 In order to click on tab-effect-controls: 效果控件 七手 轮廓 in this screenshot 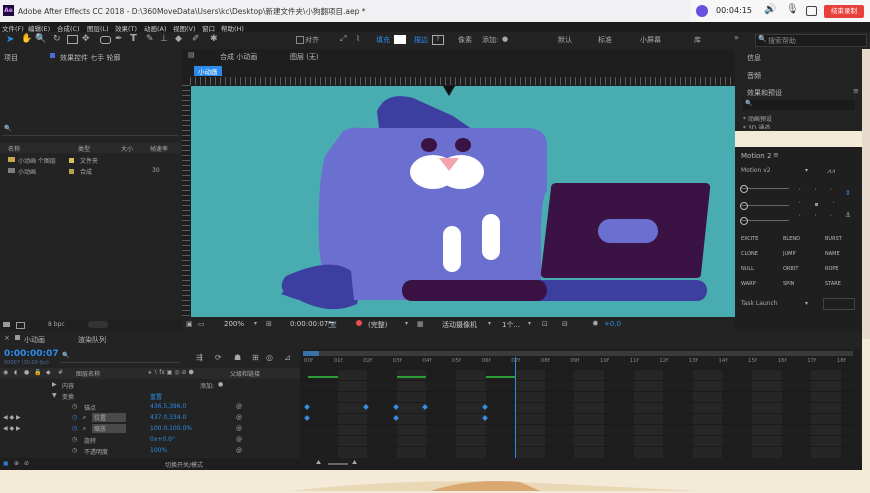, I will do `click(105, 58)`.